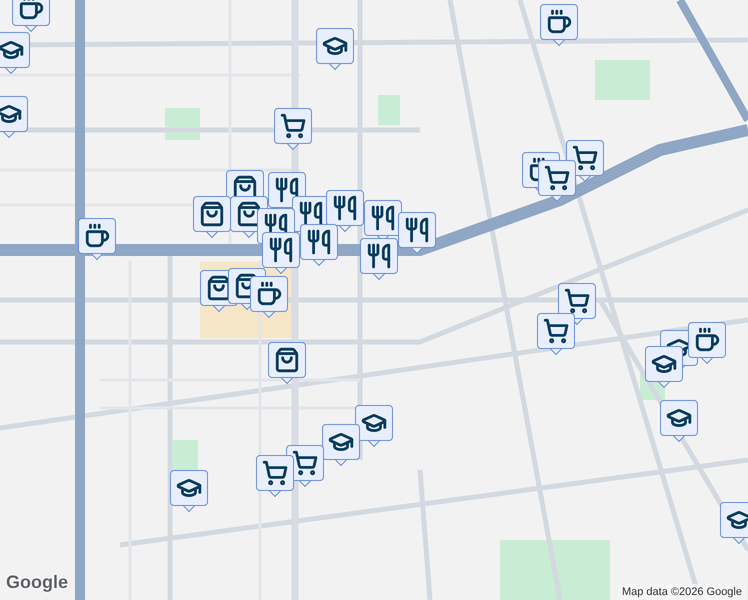  I want to click on map-logo: Google, so click(37, 582).